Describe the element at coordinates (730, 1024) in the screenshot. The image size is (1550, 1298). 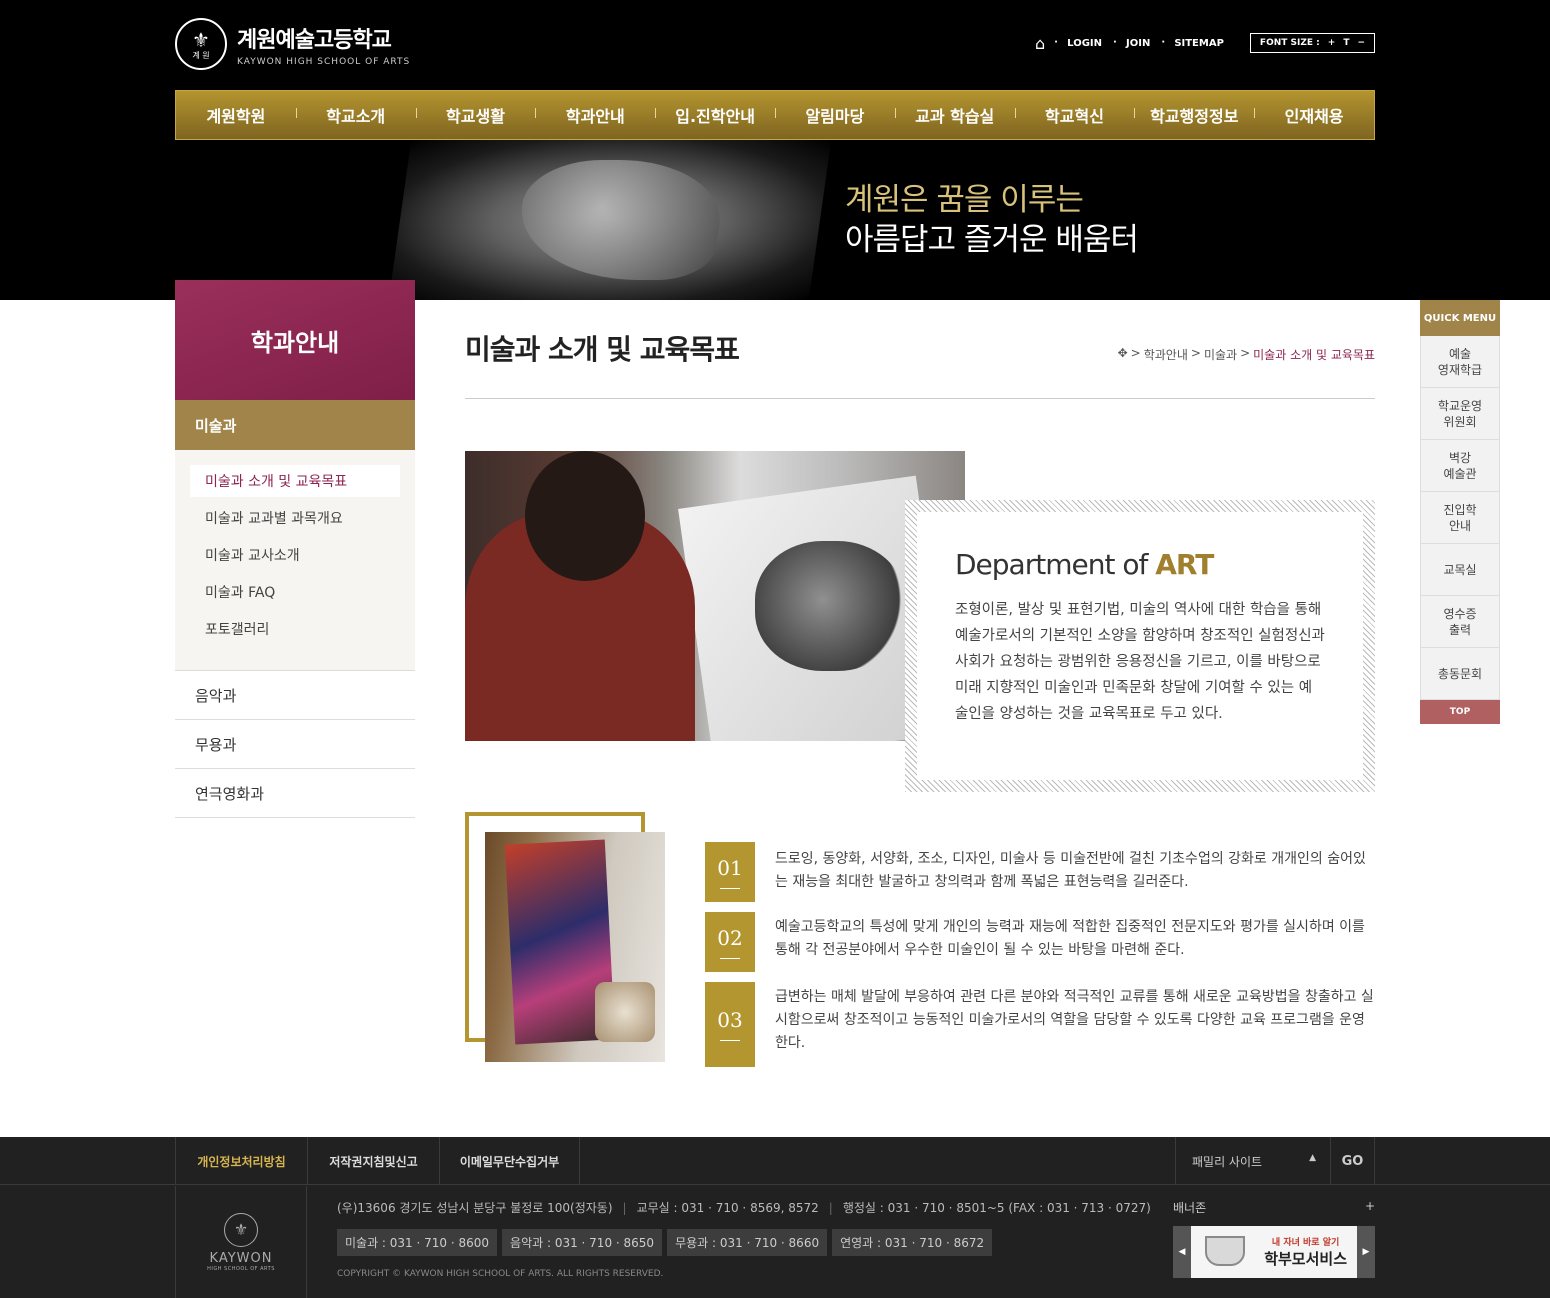
I see `goal-number: 03` at that location.